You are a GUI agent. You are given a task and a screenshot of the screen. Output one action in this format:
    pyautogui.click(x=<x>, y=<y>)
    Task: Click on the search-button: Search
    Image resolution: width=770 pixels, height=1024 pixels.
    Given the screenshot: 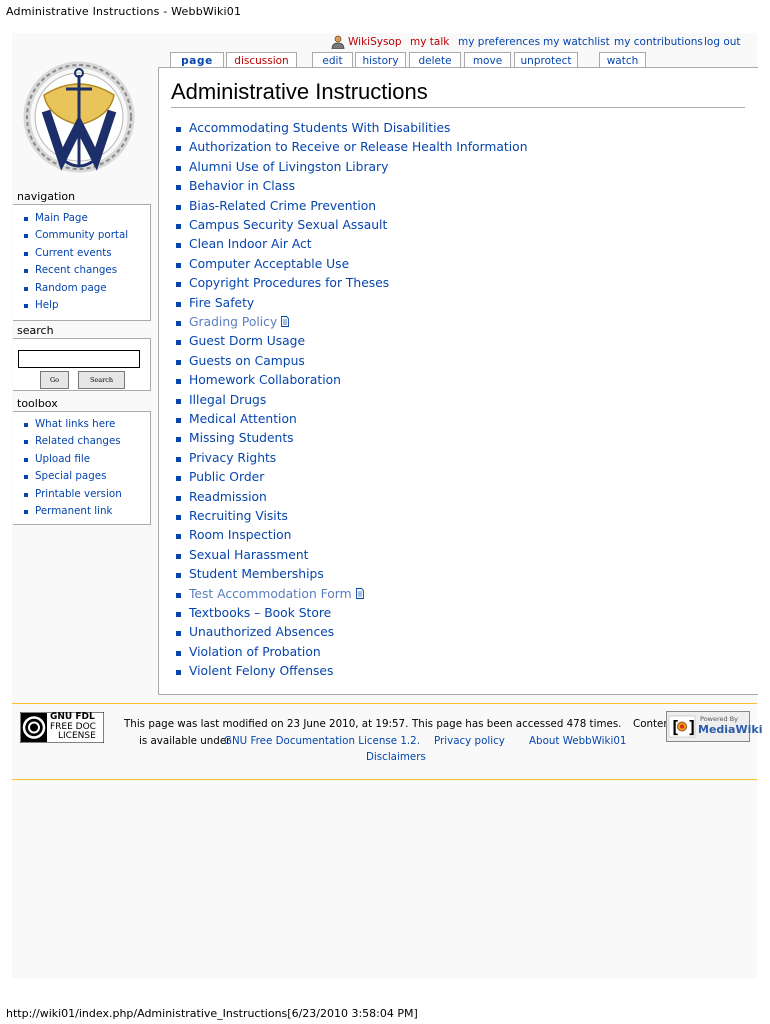 What is the action you would take?
    pyautogui.click(x=101, y=380)
    